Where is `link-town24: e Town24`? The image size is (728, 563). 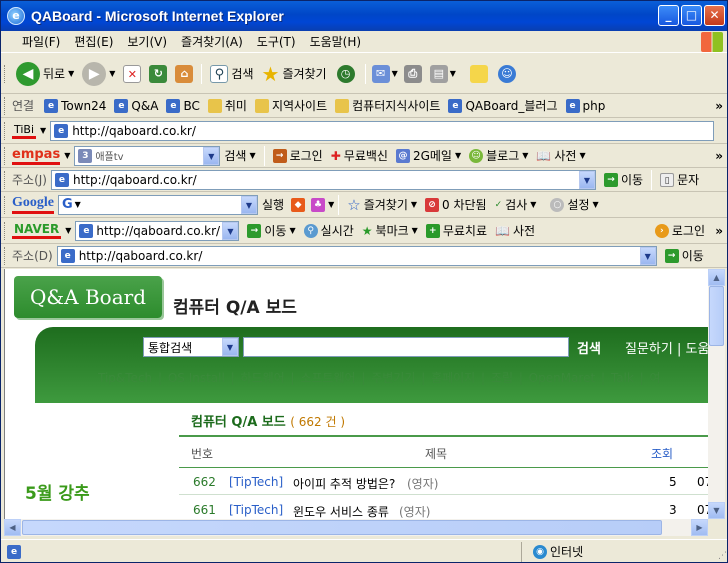
link-town24: e Town24 is located at coordinates (75, 105).